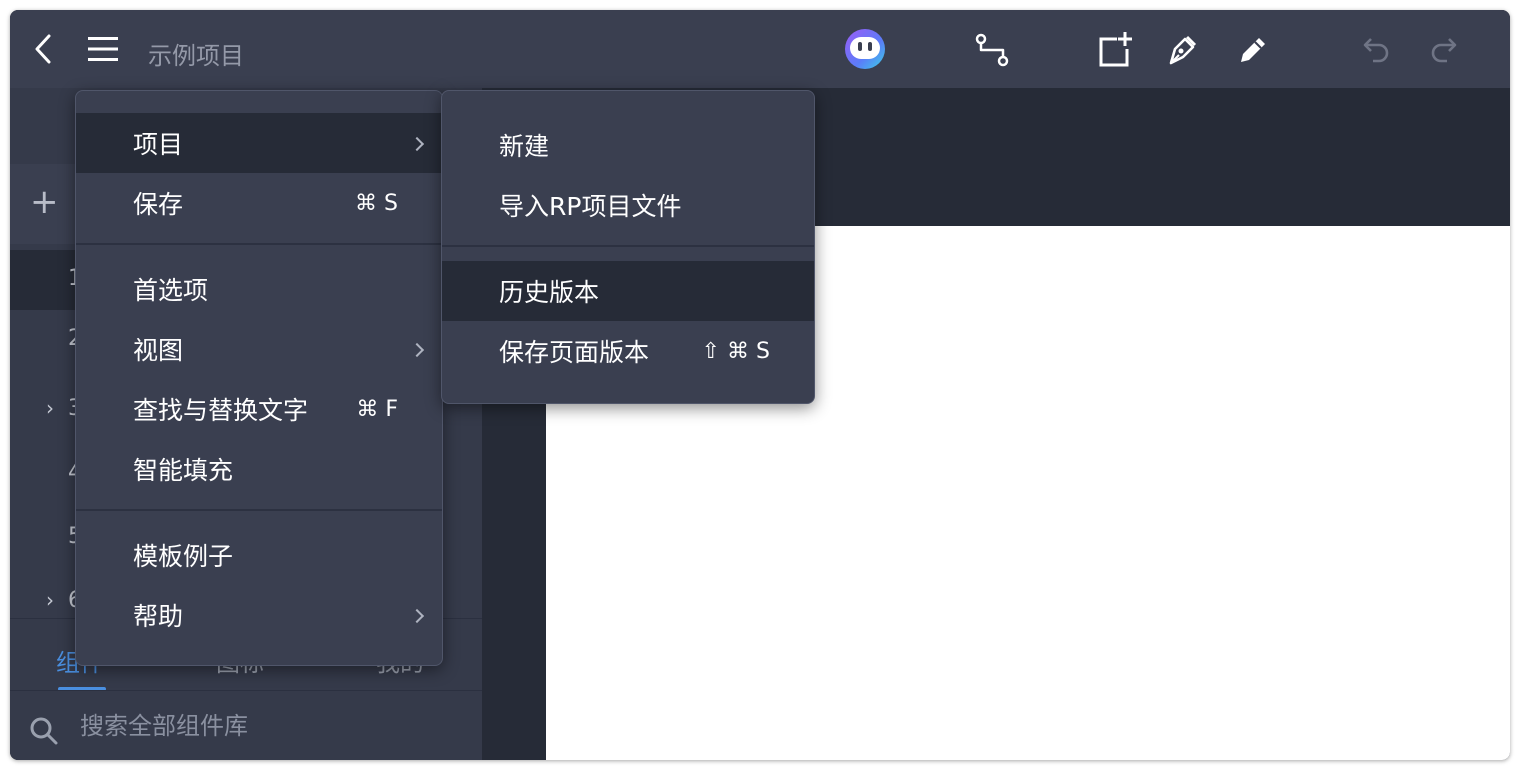 The width and height of the screenshot is (1520, 770). Describe the element at coordinates (259, 469) in the screenshot. I see `menu-item-smart-fill: 智能填充` at that location.